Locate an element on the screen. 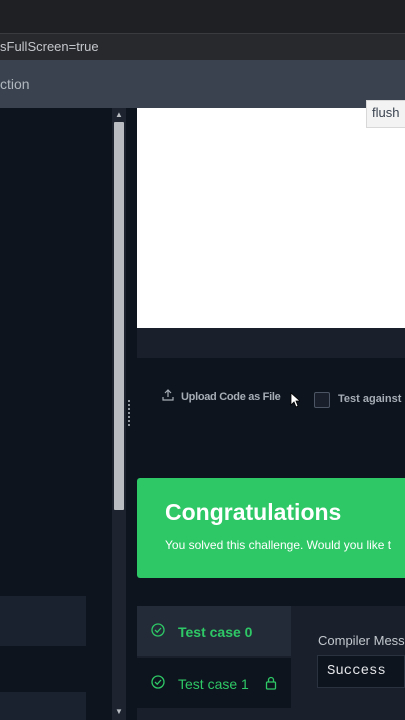 Image resolution: width=405 pixels, height=720 pixels. scroll-down-arrow-icon: ▼ is located at coordinates (119, 711).